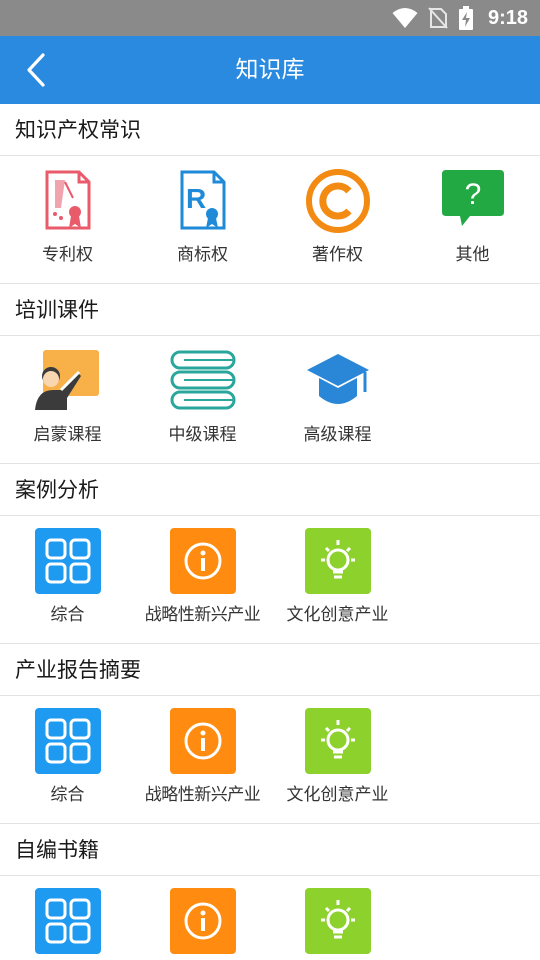  I want to click on section-title-ip-basics: 知识产权常识, so click(270, 130).